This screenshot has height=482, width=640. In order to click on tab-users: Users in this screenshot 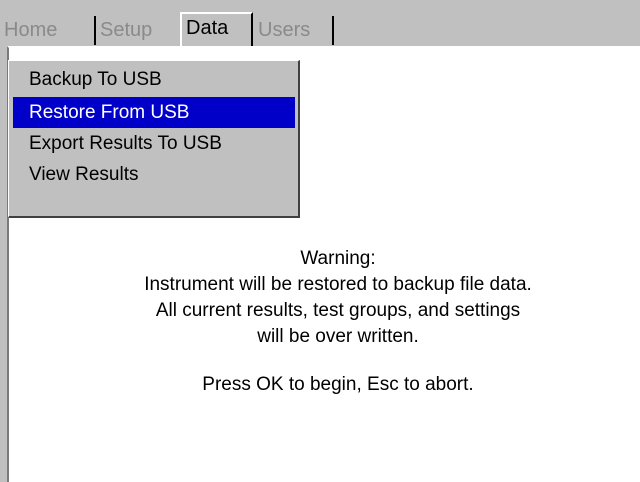, I will do `click(294, 30)`.